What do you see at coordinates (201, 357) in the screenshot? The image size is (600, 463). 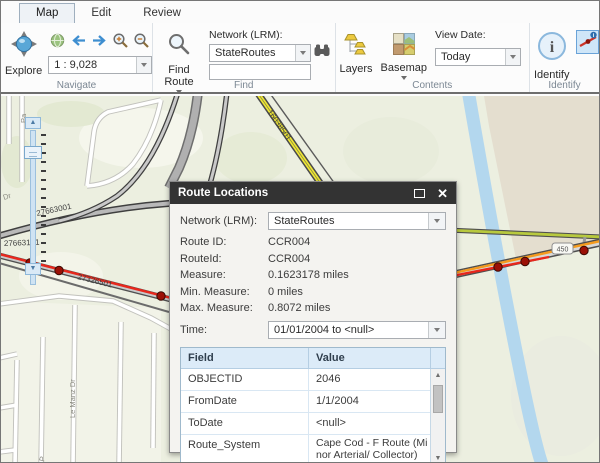 I see `field-column-header: Field` at bounding box center [201, 357].